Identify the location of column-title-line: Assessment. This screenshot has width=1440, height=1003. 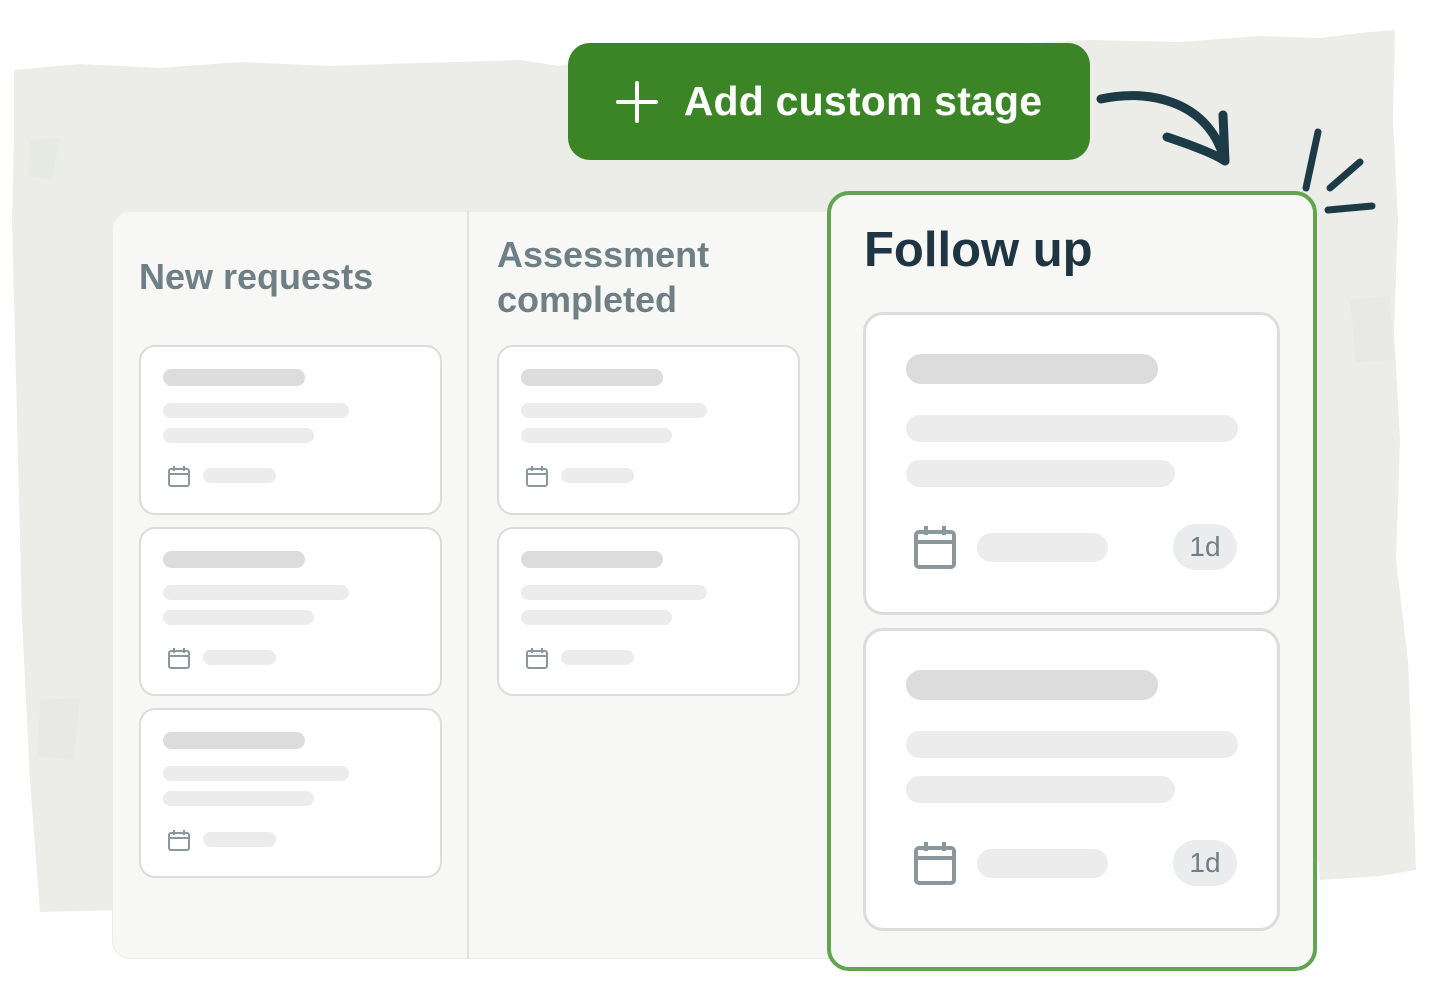
(603, 254).